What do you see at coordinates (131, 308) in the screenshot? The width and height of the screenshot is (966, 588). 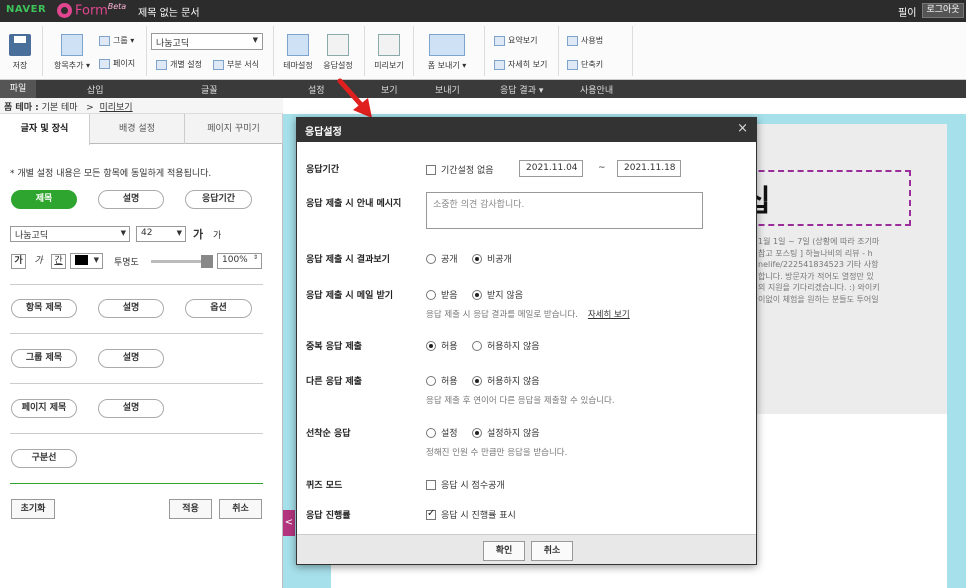 I see `item-description-style-button: 설명` at bounding box center [131, 308].